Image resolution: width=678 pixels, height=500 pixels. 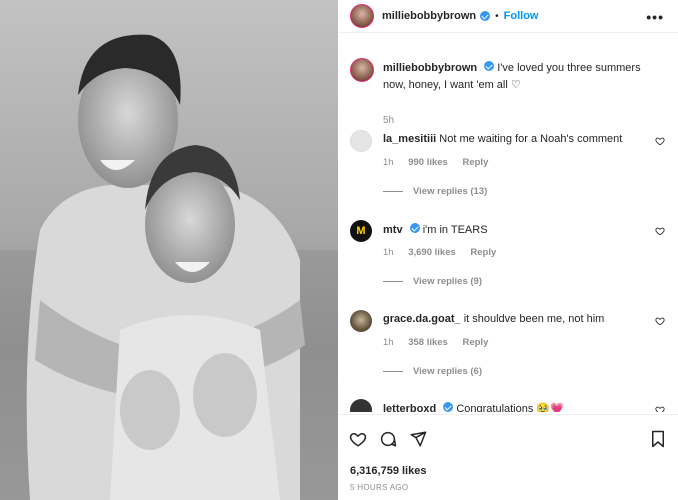 I want to click on commenter-username: la_mesitiii, so click(x=409, y=139).